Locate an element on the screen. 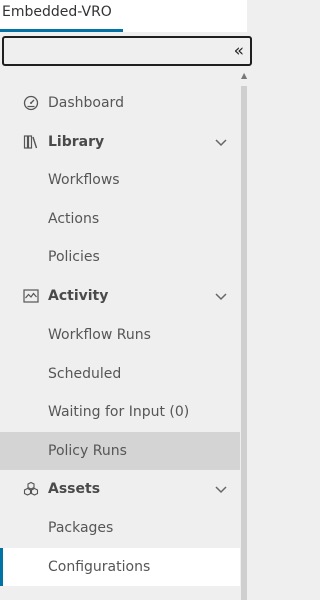 The image size is (320, 600). sidebar-item-waiting-for-input: Waiting for Input (0) is located at coordinates (120, 412).